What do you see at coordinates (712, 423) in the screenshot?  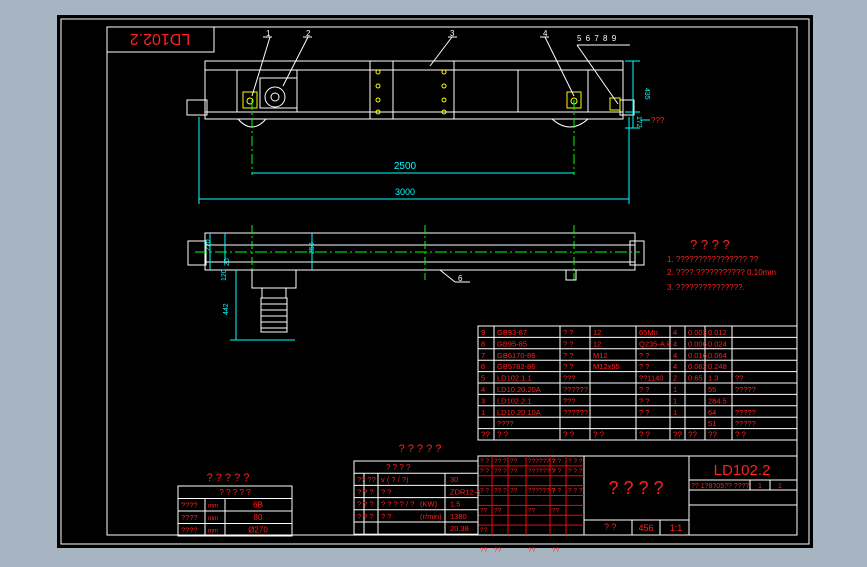 I see `bom-cell: 51` at bounding box center [712, 423].